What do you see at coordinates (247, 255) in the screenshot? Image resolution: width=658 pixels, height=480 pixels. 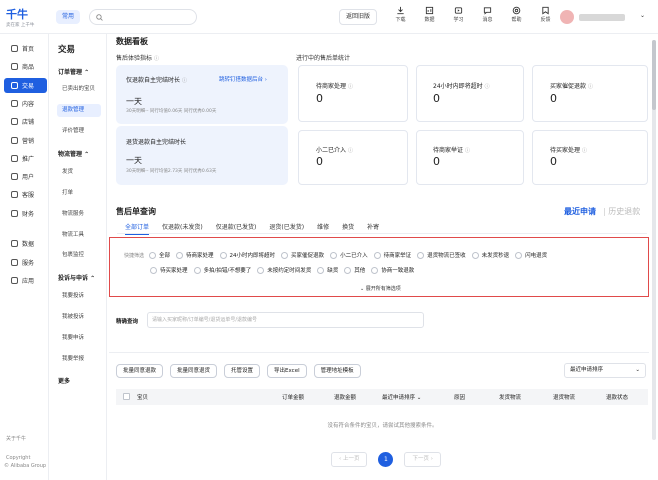 I see `filter-option: 24小时内即将超时` at bounding box center [247, 255].